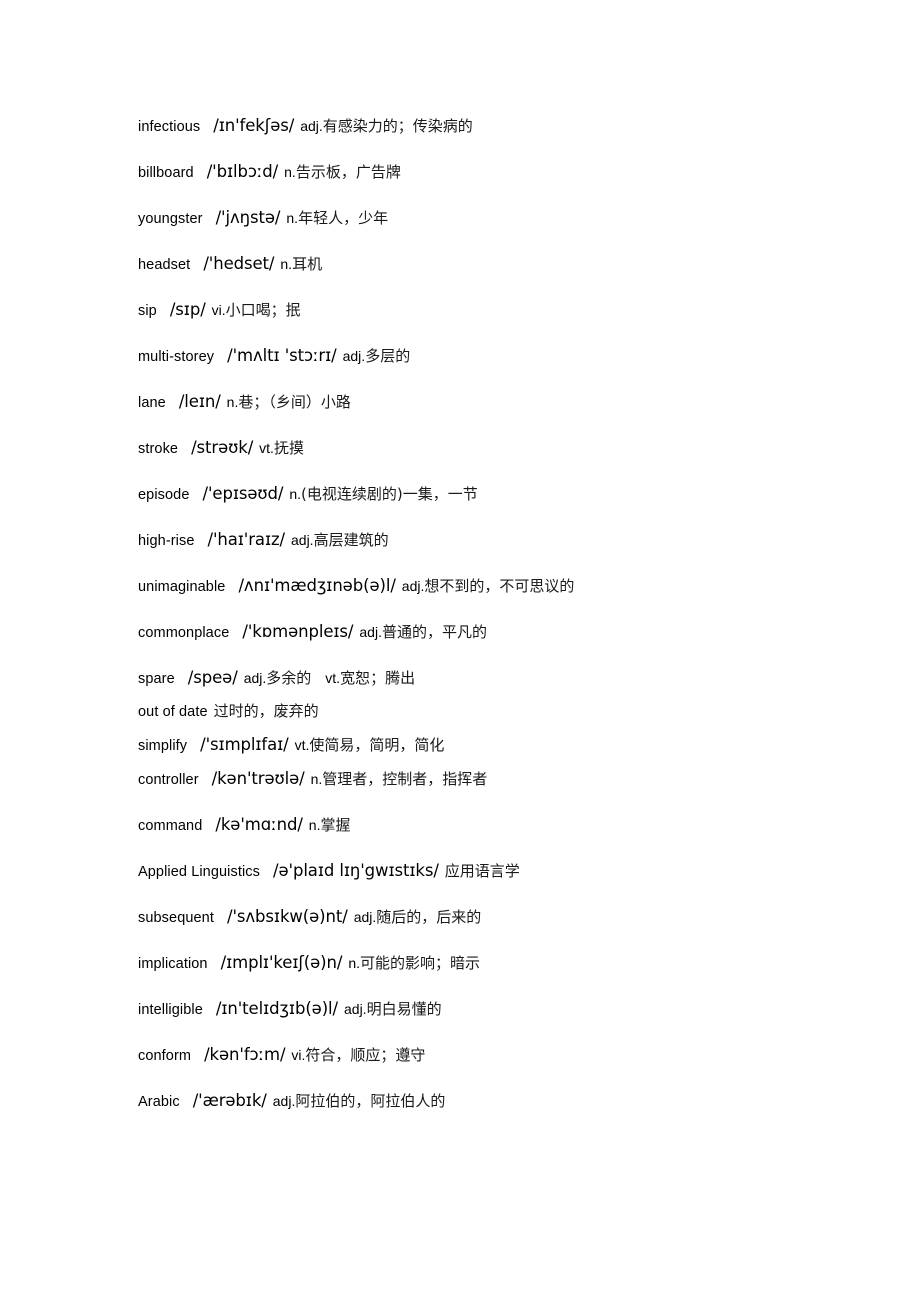 This screenshot has height=1302, width=920. What do you see at coordinates (163, 746) in the screenshot?
I see `entry-headword: simplify` at bounding box center [163, 746].